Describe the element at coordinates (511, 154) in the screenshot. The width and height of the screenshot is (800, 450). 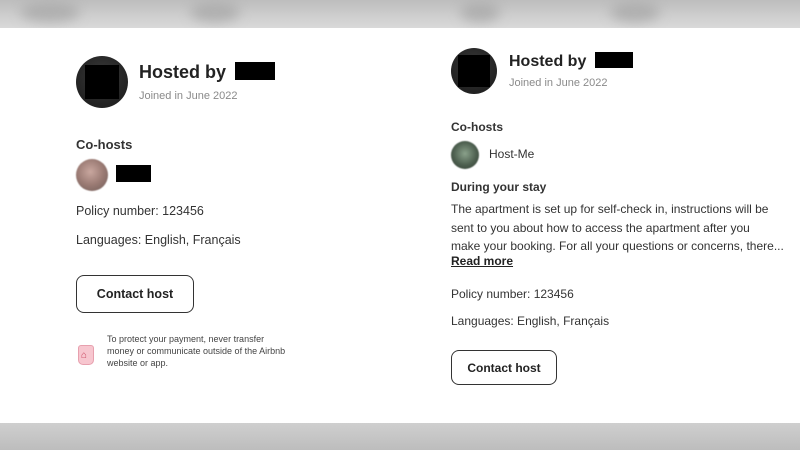
I see `cohost-name: Host-Me` at that location.